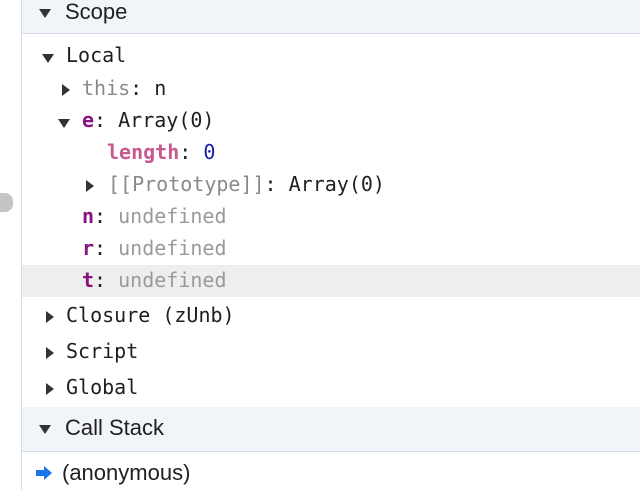  What do you see at coordinates (331, 388) in the screenshot?
I see `scope-global-row: Global` at bounding box center [331, 388].